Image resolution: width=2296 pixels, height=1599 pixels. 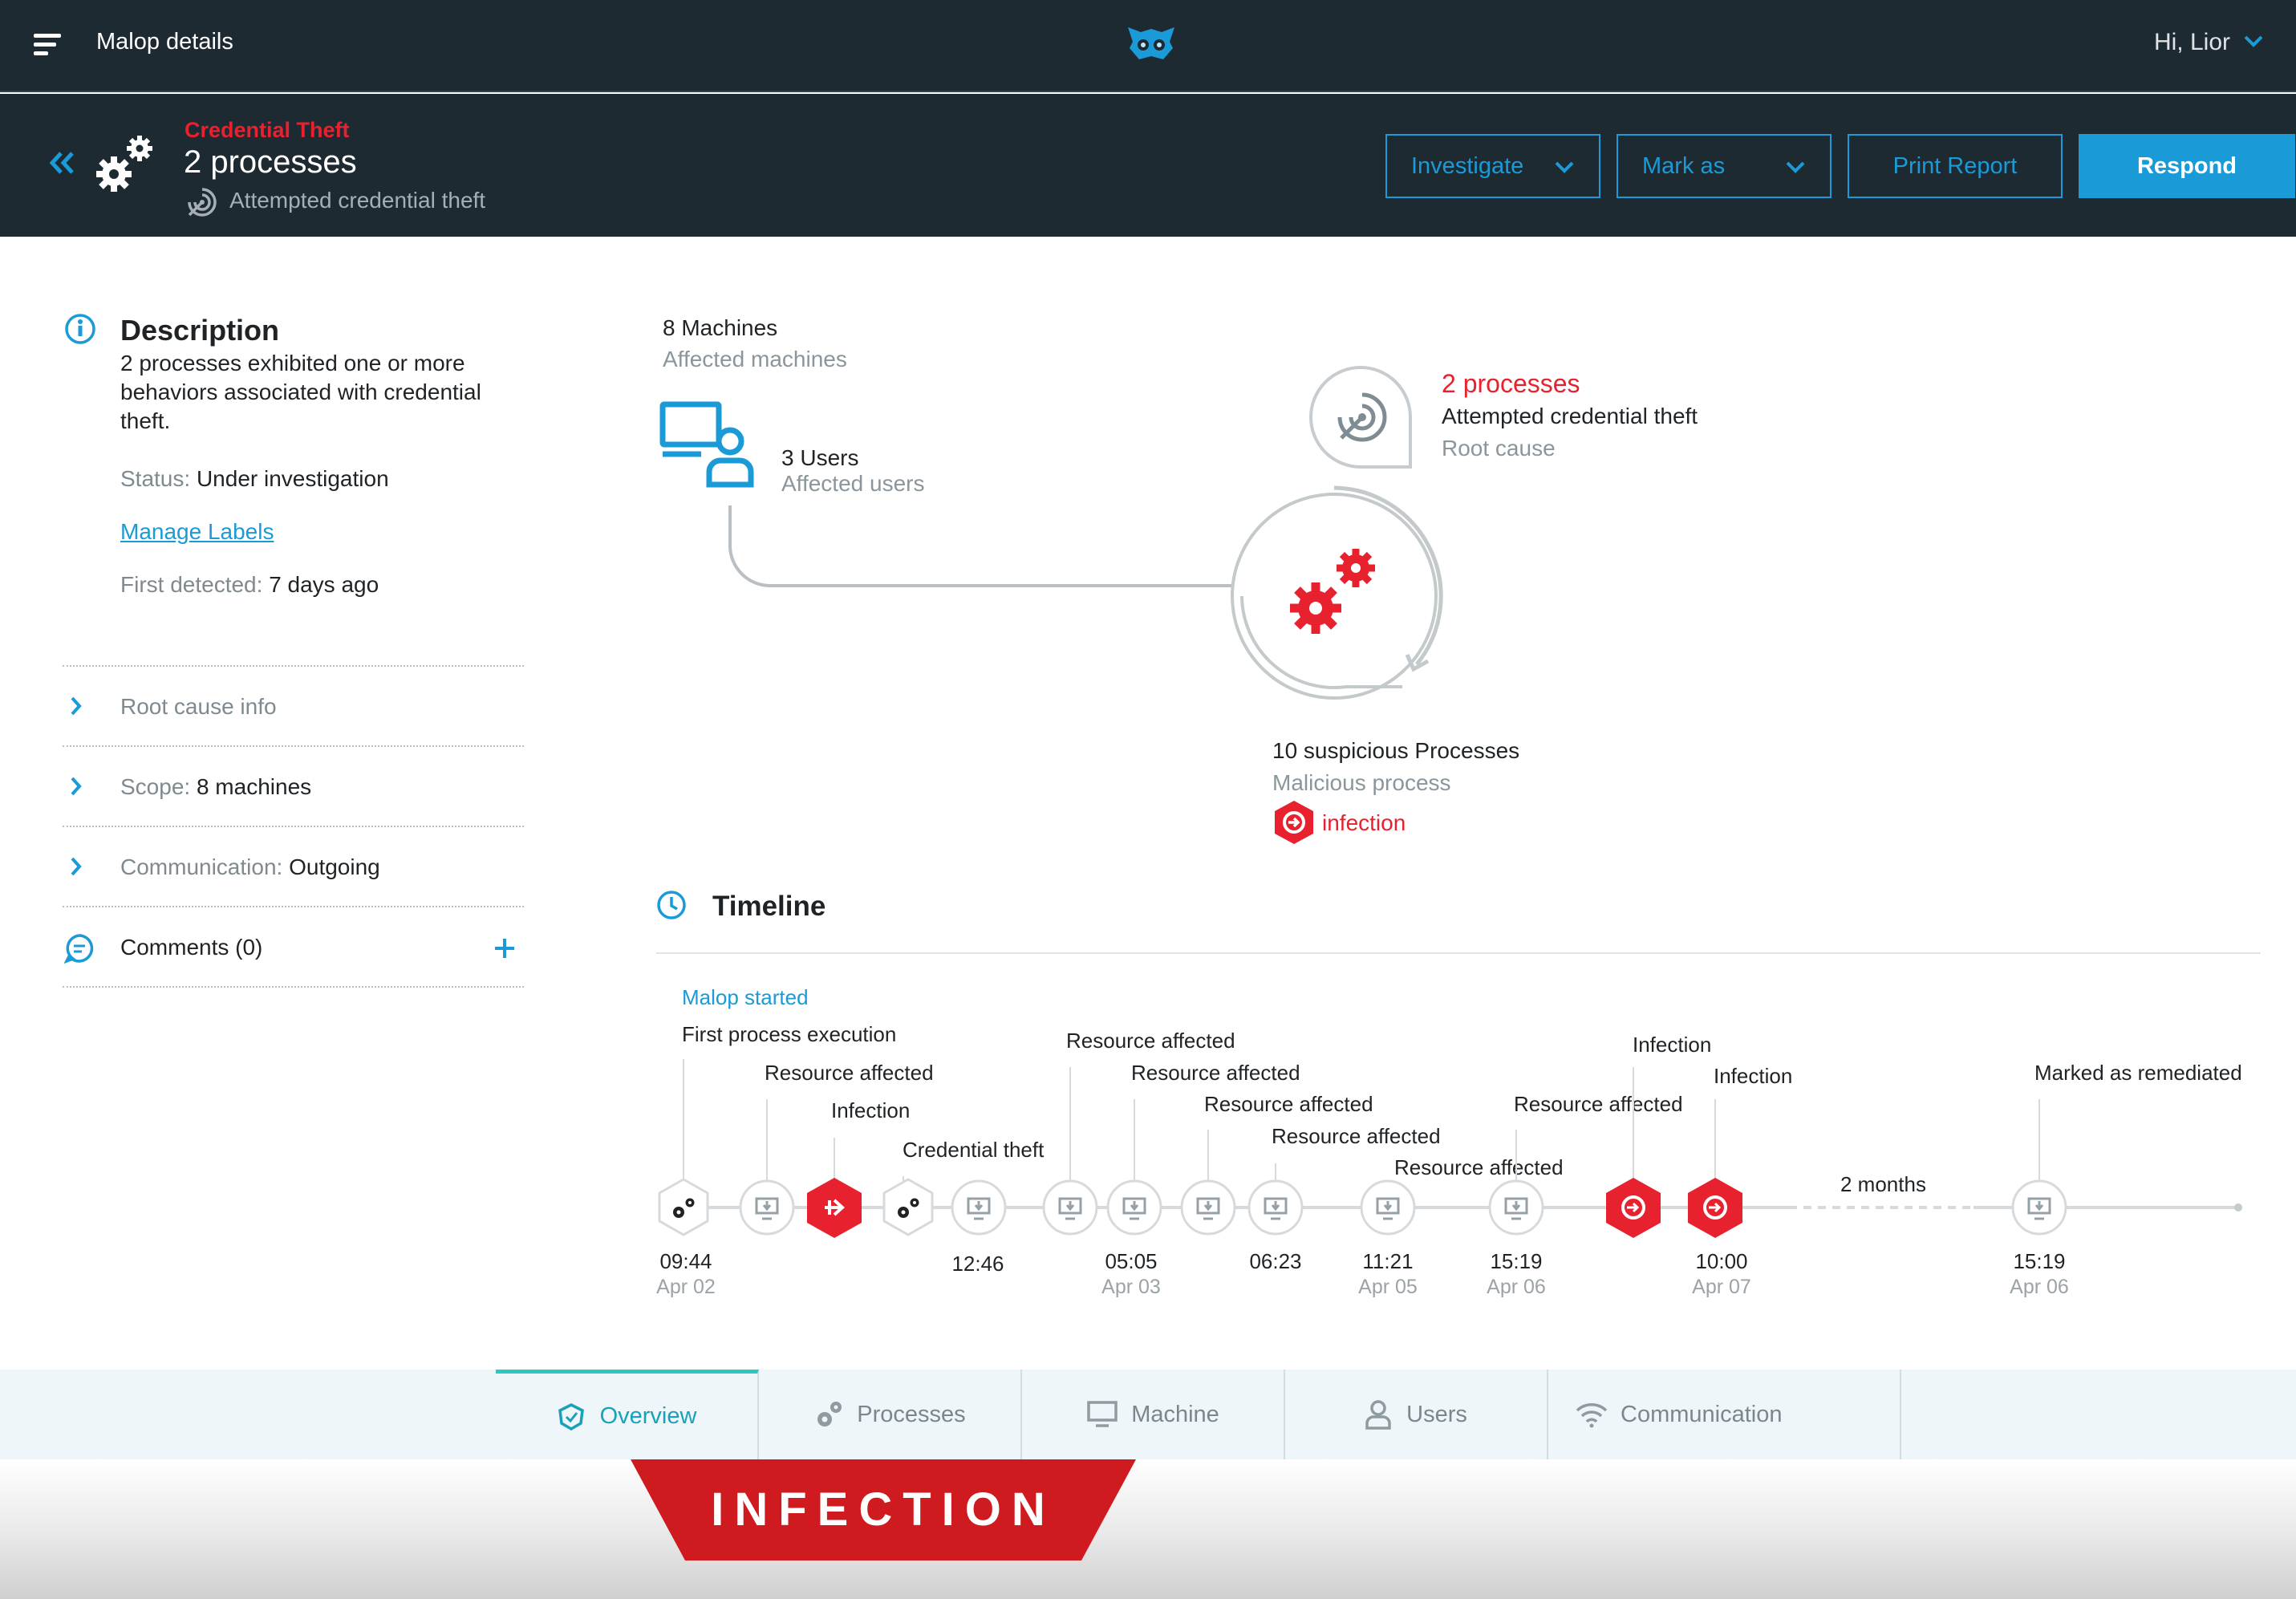 I want to click on user-icon, so click(x=1378, y=1415).